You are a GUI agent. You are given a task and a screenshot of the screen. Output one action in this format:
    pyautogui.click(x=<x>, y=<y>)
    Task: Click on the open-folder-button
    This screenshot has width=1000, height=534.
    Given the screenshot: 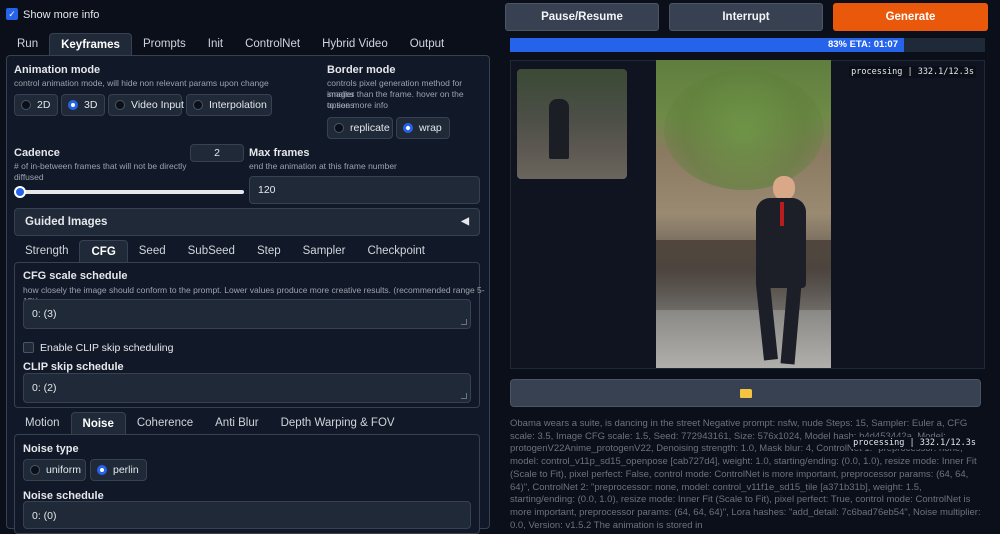 What is the action you would take?
    pyautogui.click(x=745, y=393)
    